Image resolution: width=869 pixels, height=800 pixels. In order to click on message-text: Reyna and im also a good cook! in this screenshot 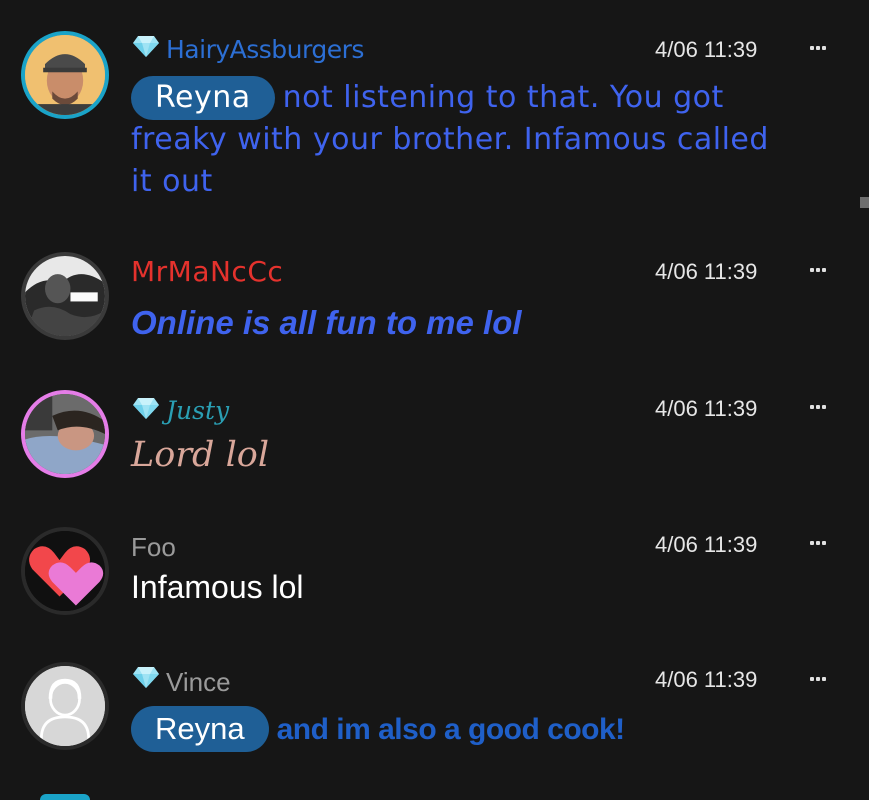, I will do `click(378, 729)`.